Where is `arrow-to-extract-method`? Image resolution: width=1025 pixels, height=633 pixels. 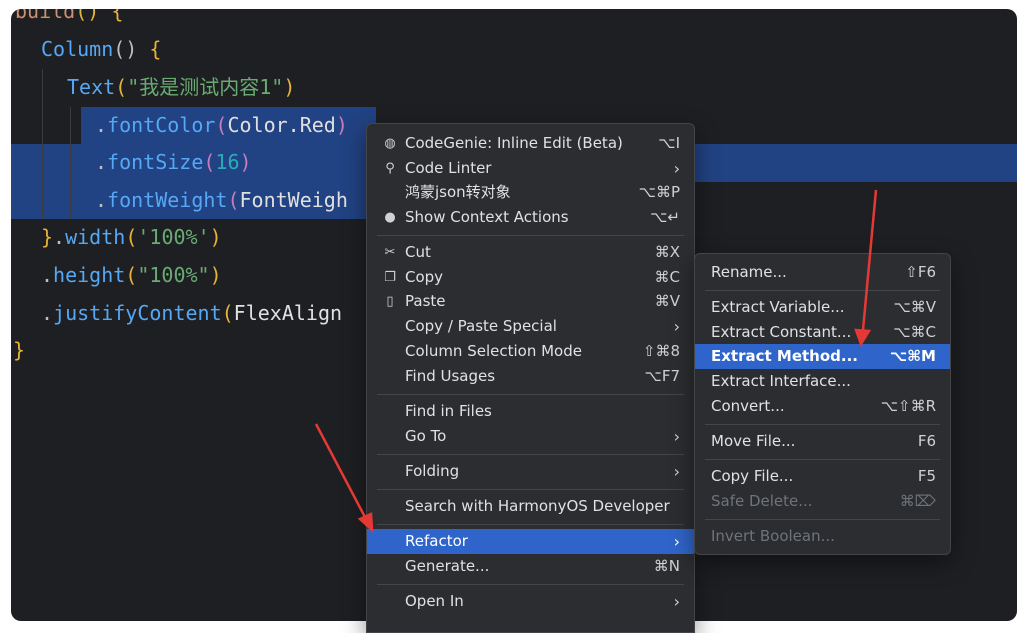 arrow-to-extract-method is located at coordinates (866, 268).